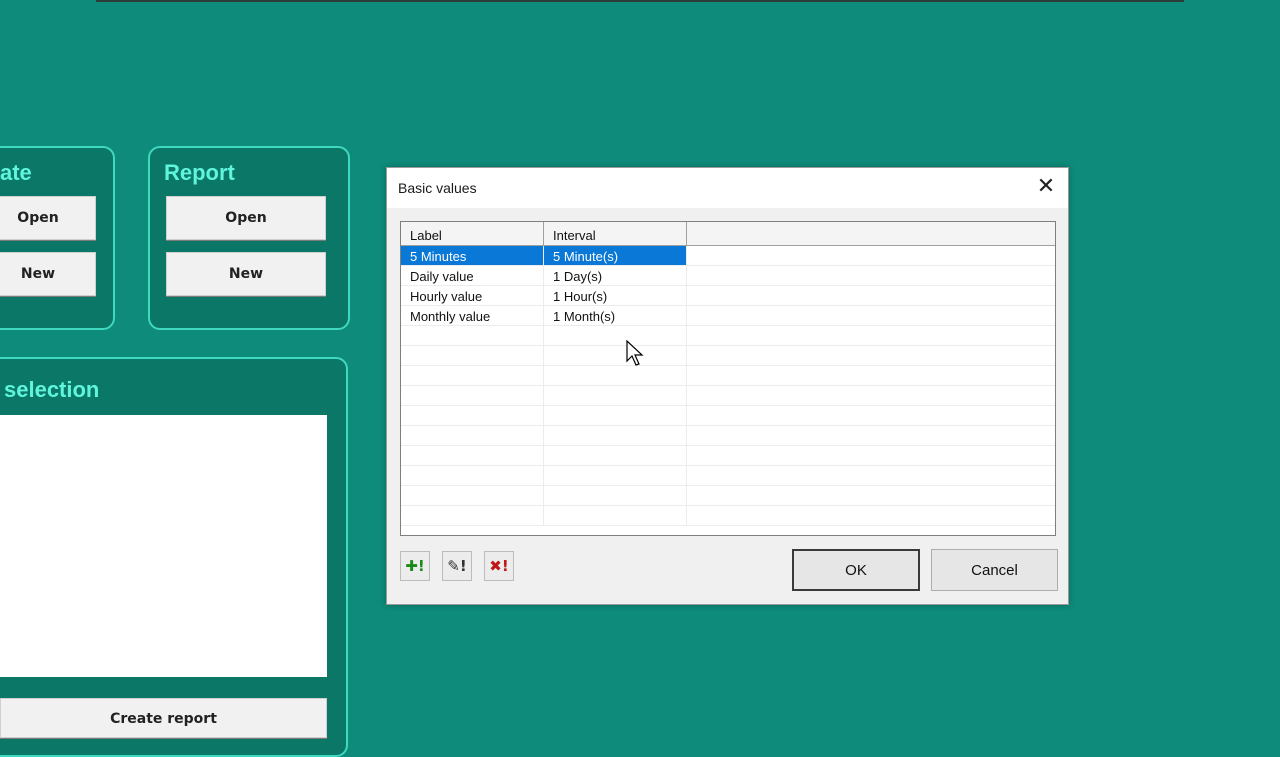  What do you see at coordinates (635, 353) in the screenshot?
I see `mouse-cursor-icon` at bounding box center [635, 353].